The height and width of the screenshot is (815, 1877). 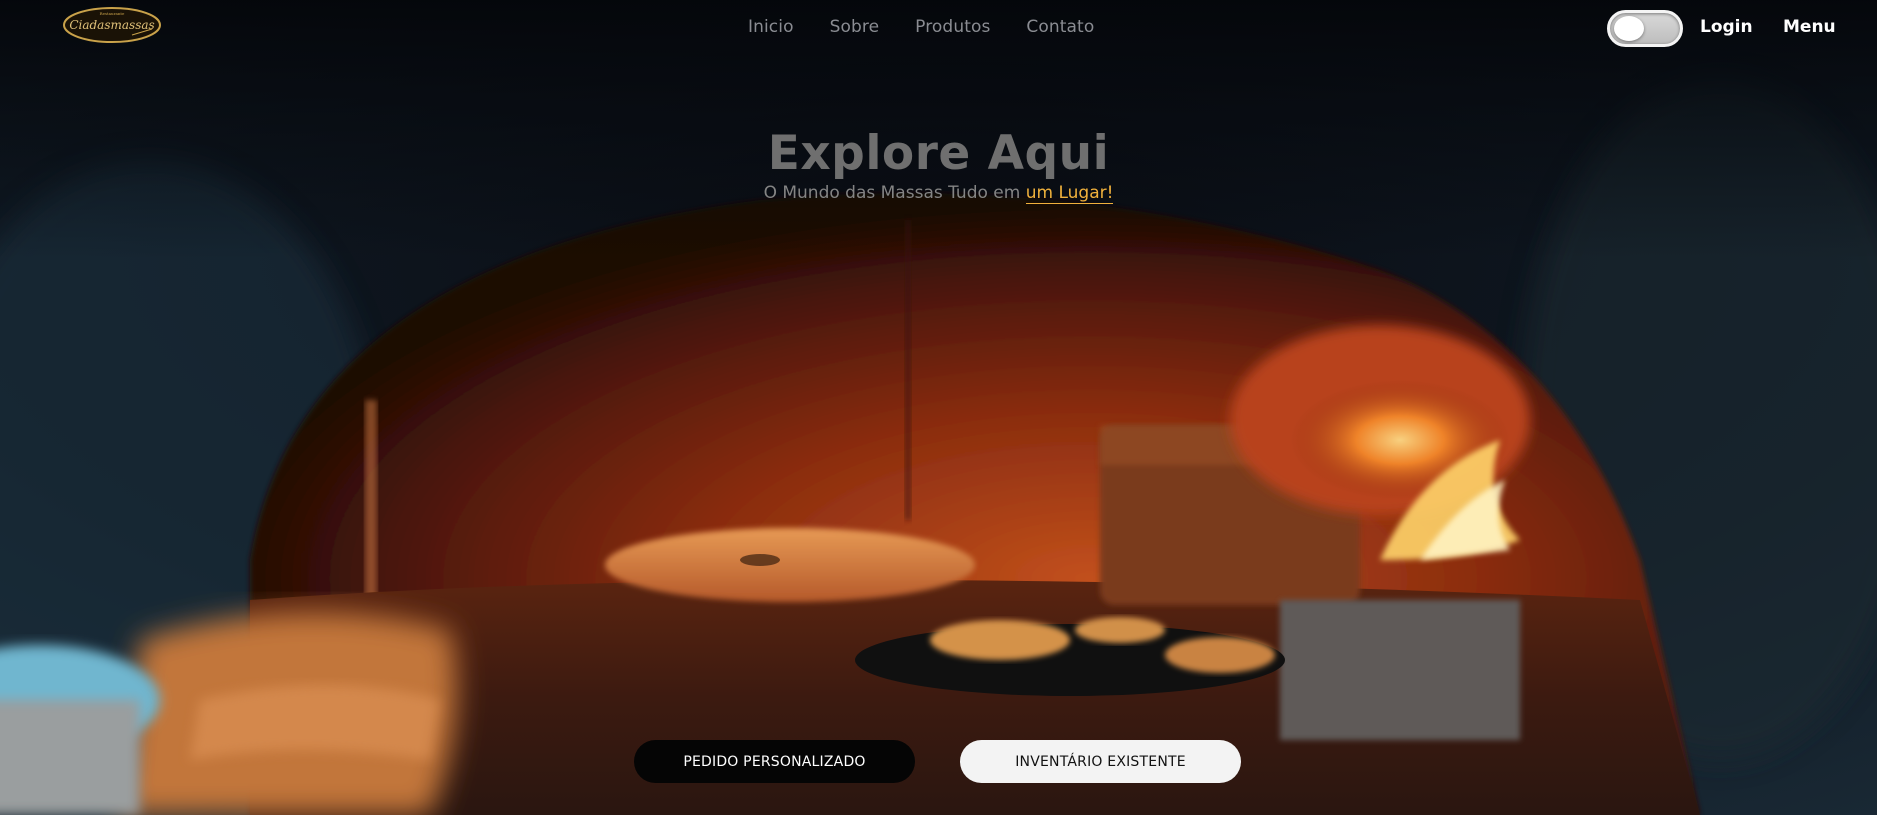 What do you see at coordinates (1809, 27) in the screenshot?
I see `menu-button: Menu` at bounding box center [1809, 27].